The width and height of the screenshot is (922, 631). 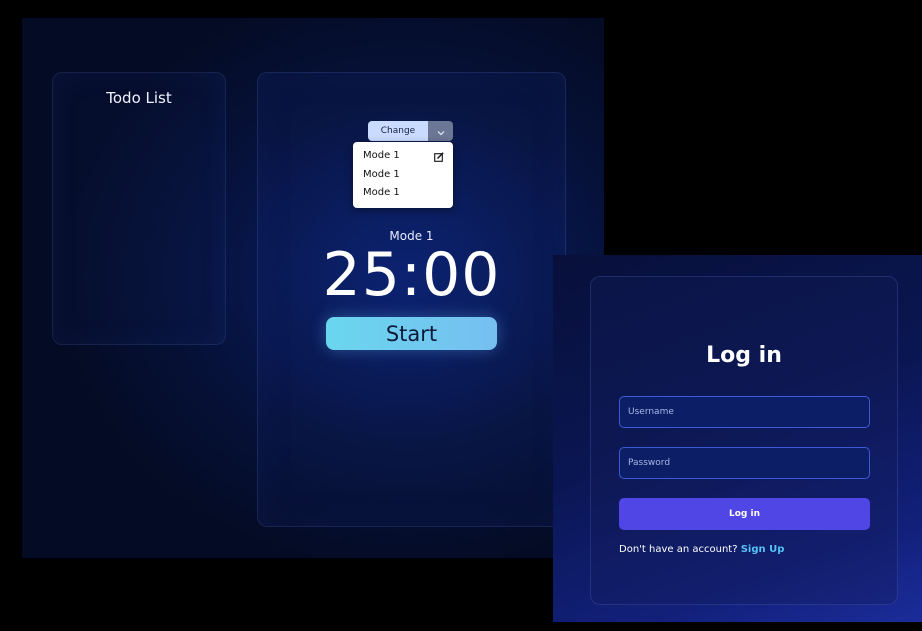 I want to click on todo-title: Todo List, so click(x=139, y=98).